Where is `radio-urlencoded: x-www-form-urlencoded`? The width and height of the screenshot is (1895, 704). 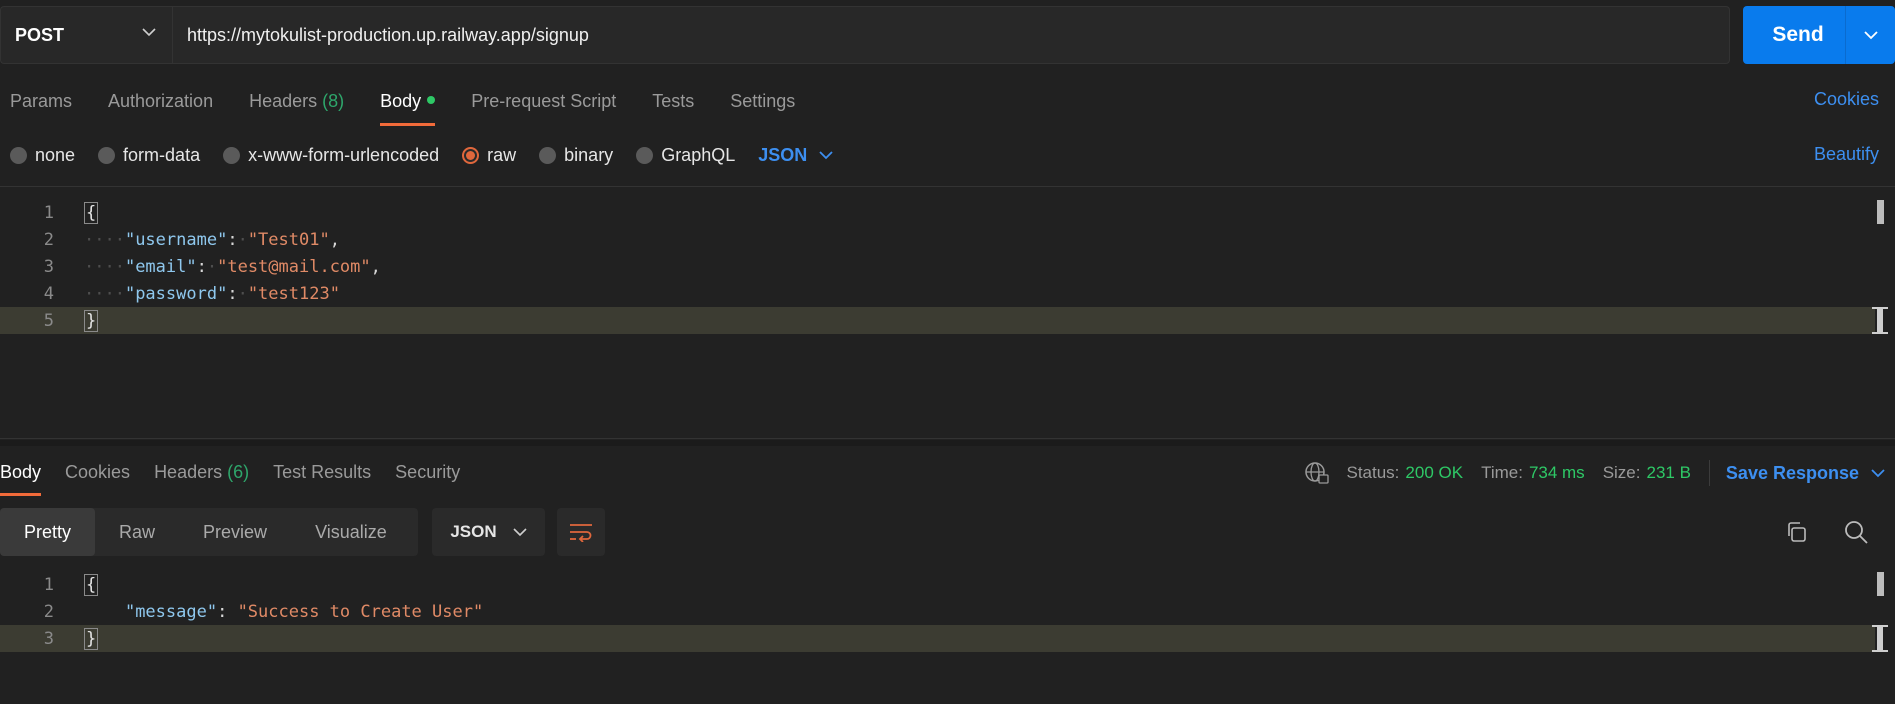
radio-urlencoded: x-www-form-urlencoded is located at coordinates (331, 155).